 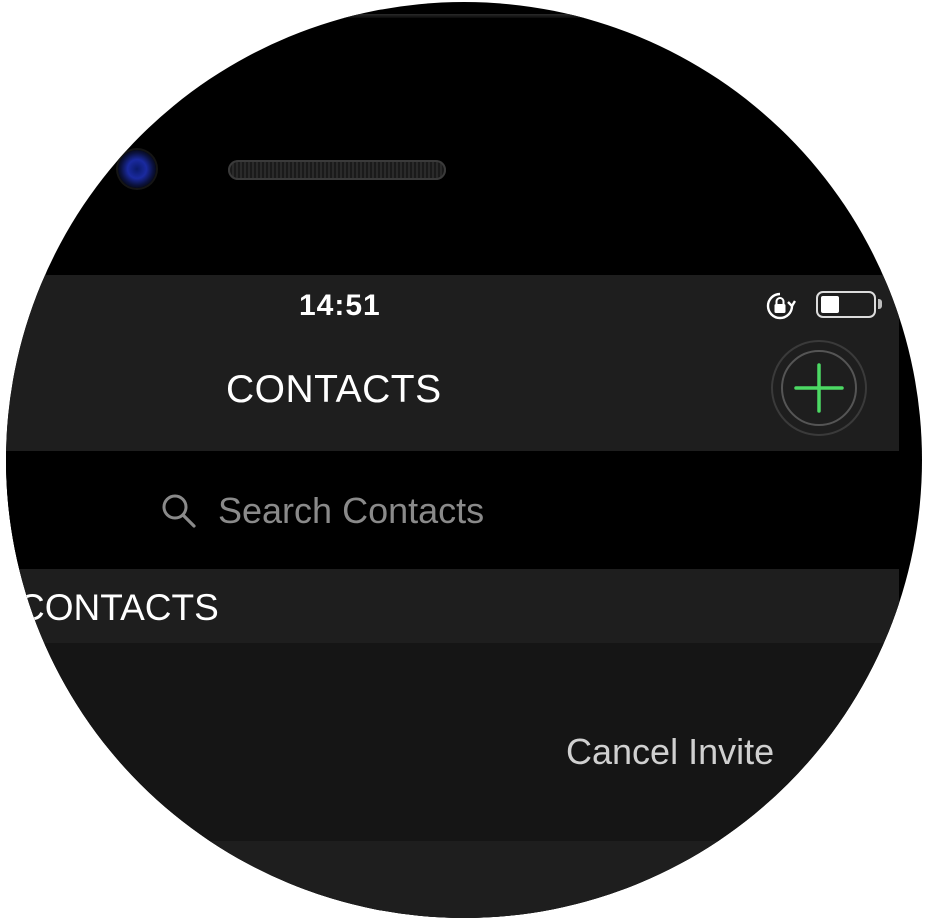 I want to click on battery-indicator, so click(x=846, y=304).